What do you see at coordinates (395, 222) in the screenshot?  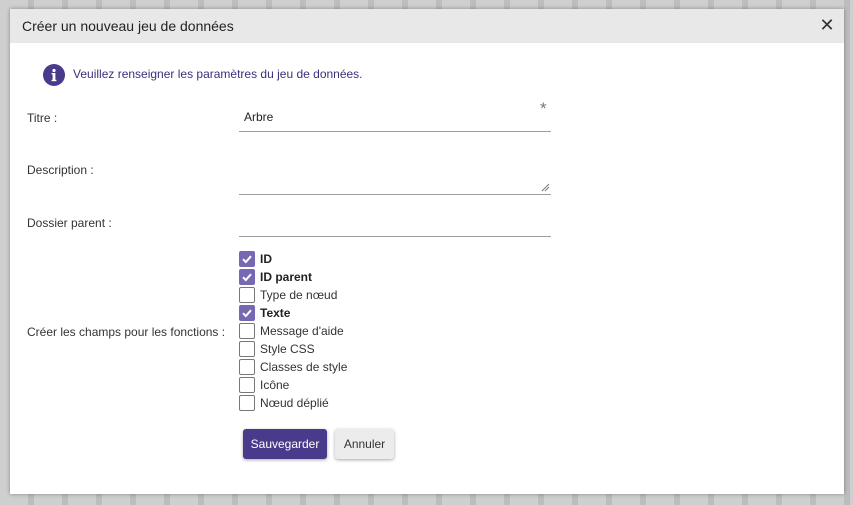 I see `parent-folder-input` at bounding box center [395, 222].